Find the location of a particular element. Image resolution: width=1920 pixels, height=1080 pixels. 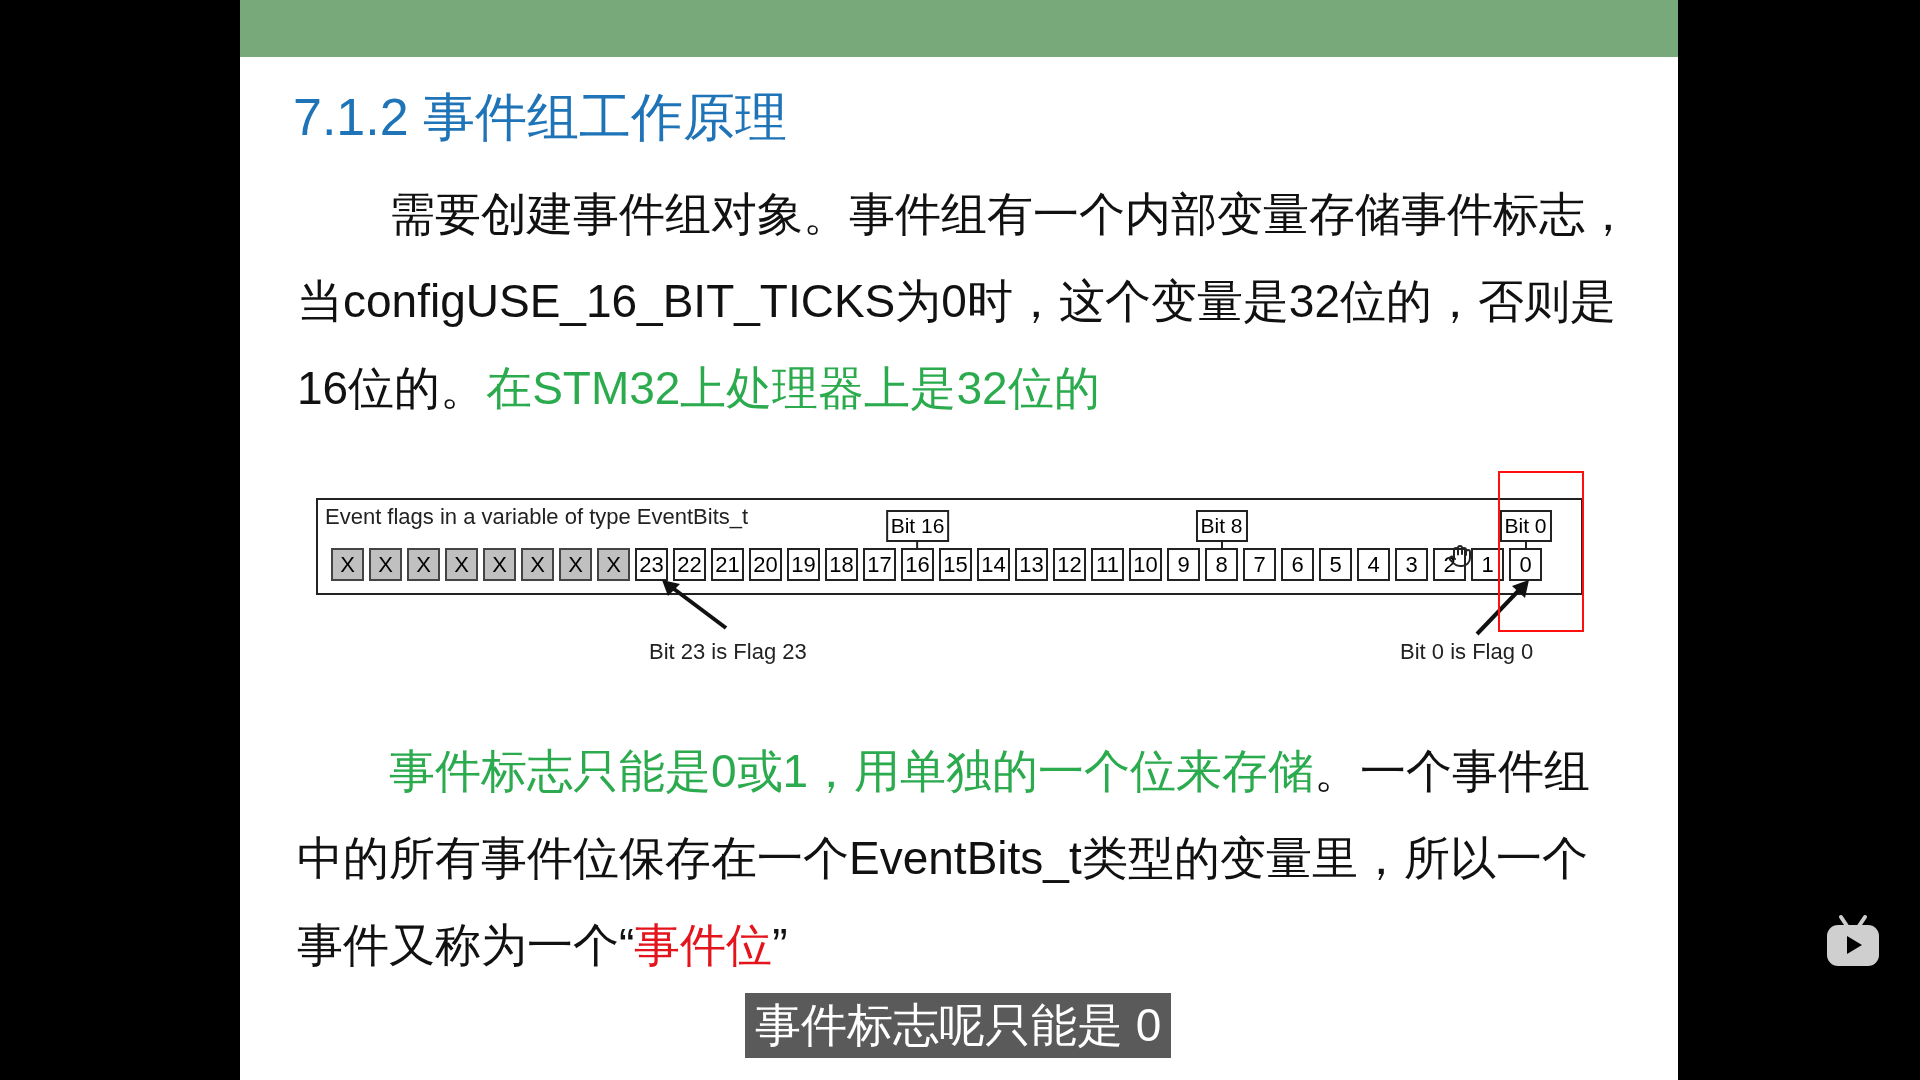

bit-cell: 13 is located at coordinates (1031, 564).